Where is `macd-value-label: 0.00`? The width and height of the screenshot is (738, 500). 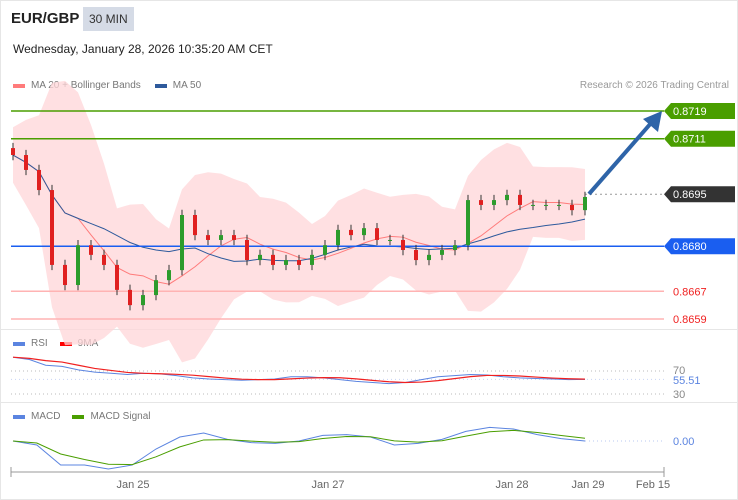 macd-value-label: 0.00 is located at coordinates (683, 442).